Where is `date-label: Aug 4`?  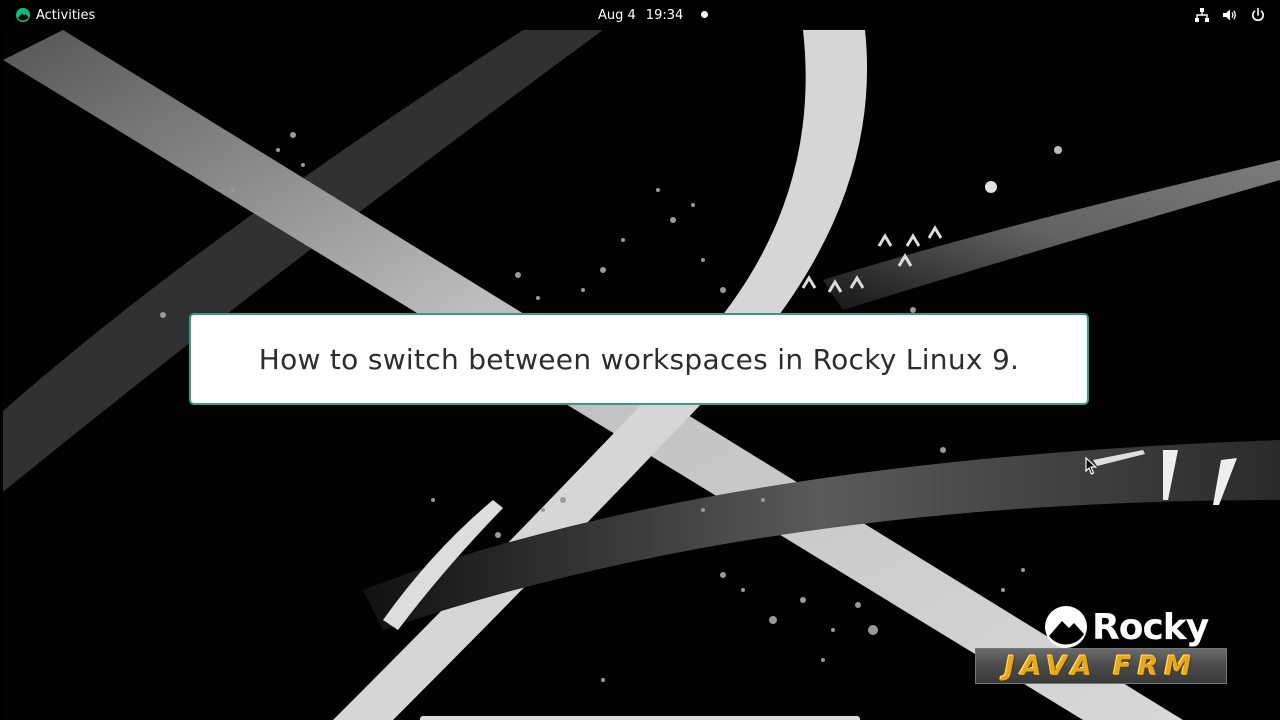 date-label: Aug 4 is located at coordinates (617, 15).